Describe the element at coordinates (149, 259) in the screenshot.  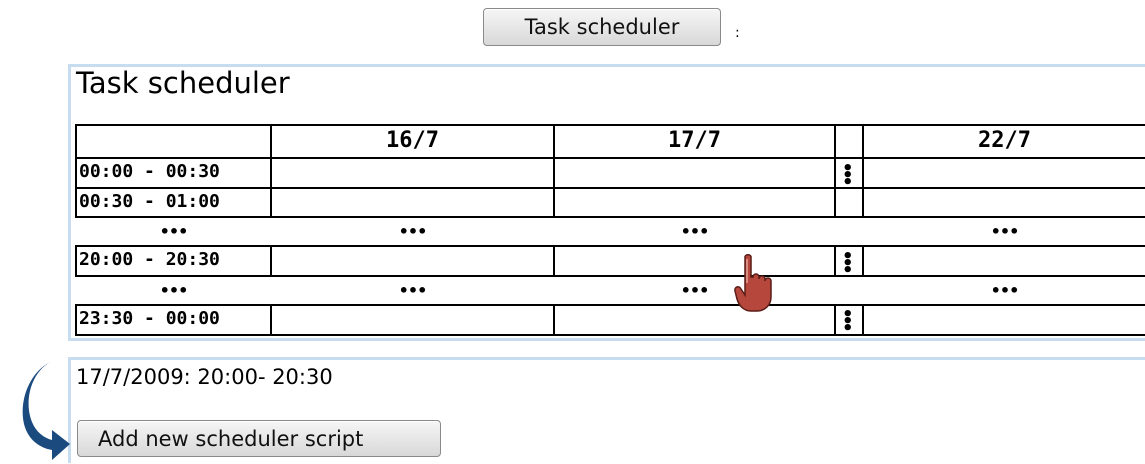
I see `row-label: 20:00 - 20:30` at that location.